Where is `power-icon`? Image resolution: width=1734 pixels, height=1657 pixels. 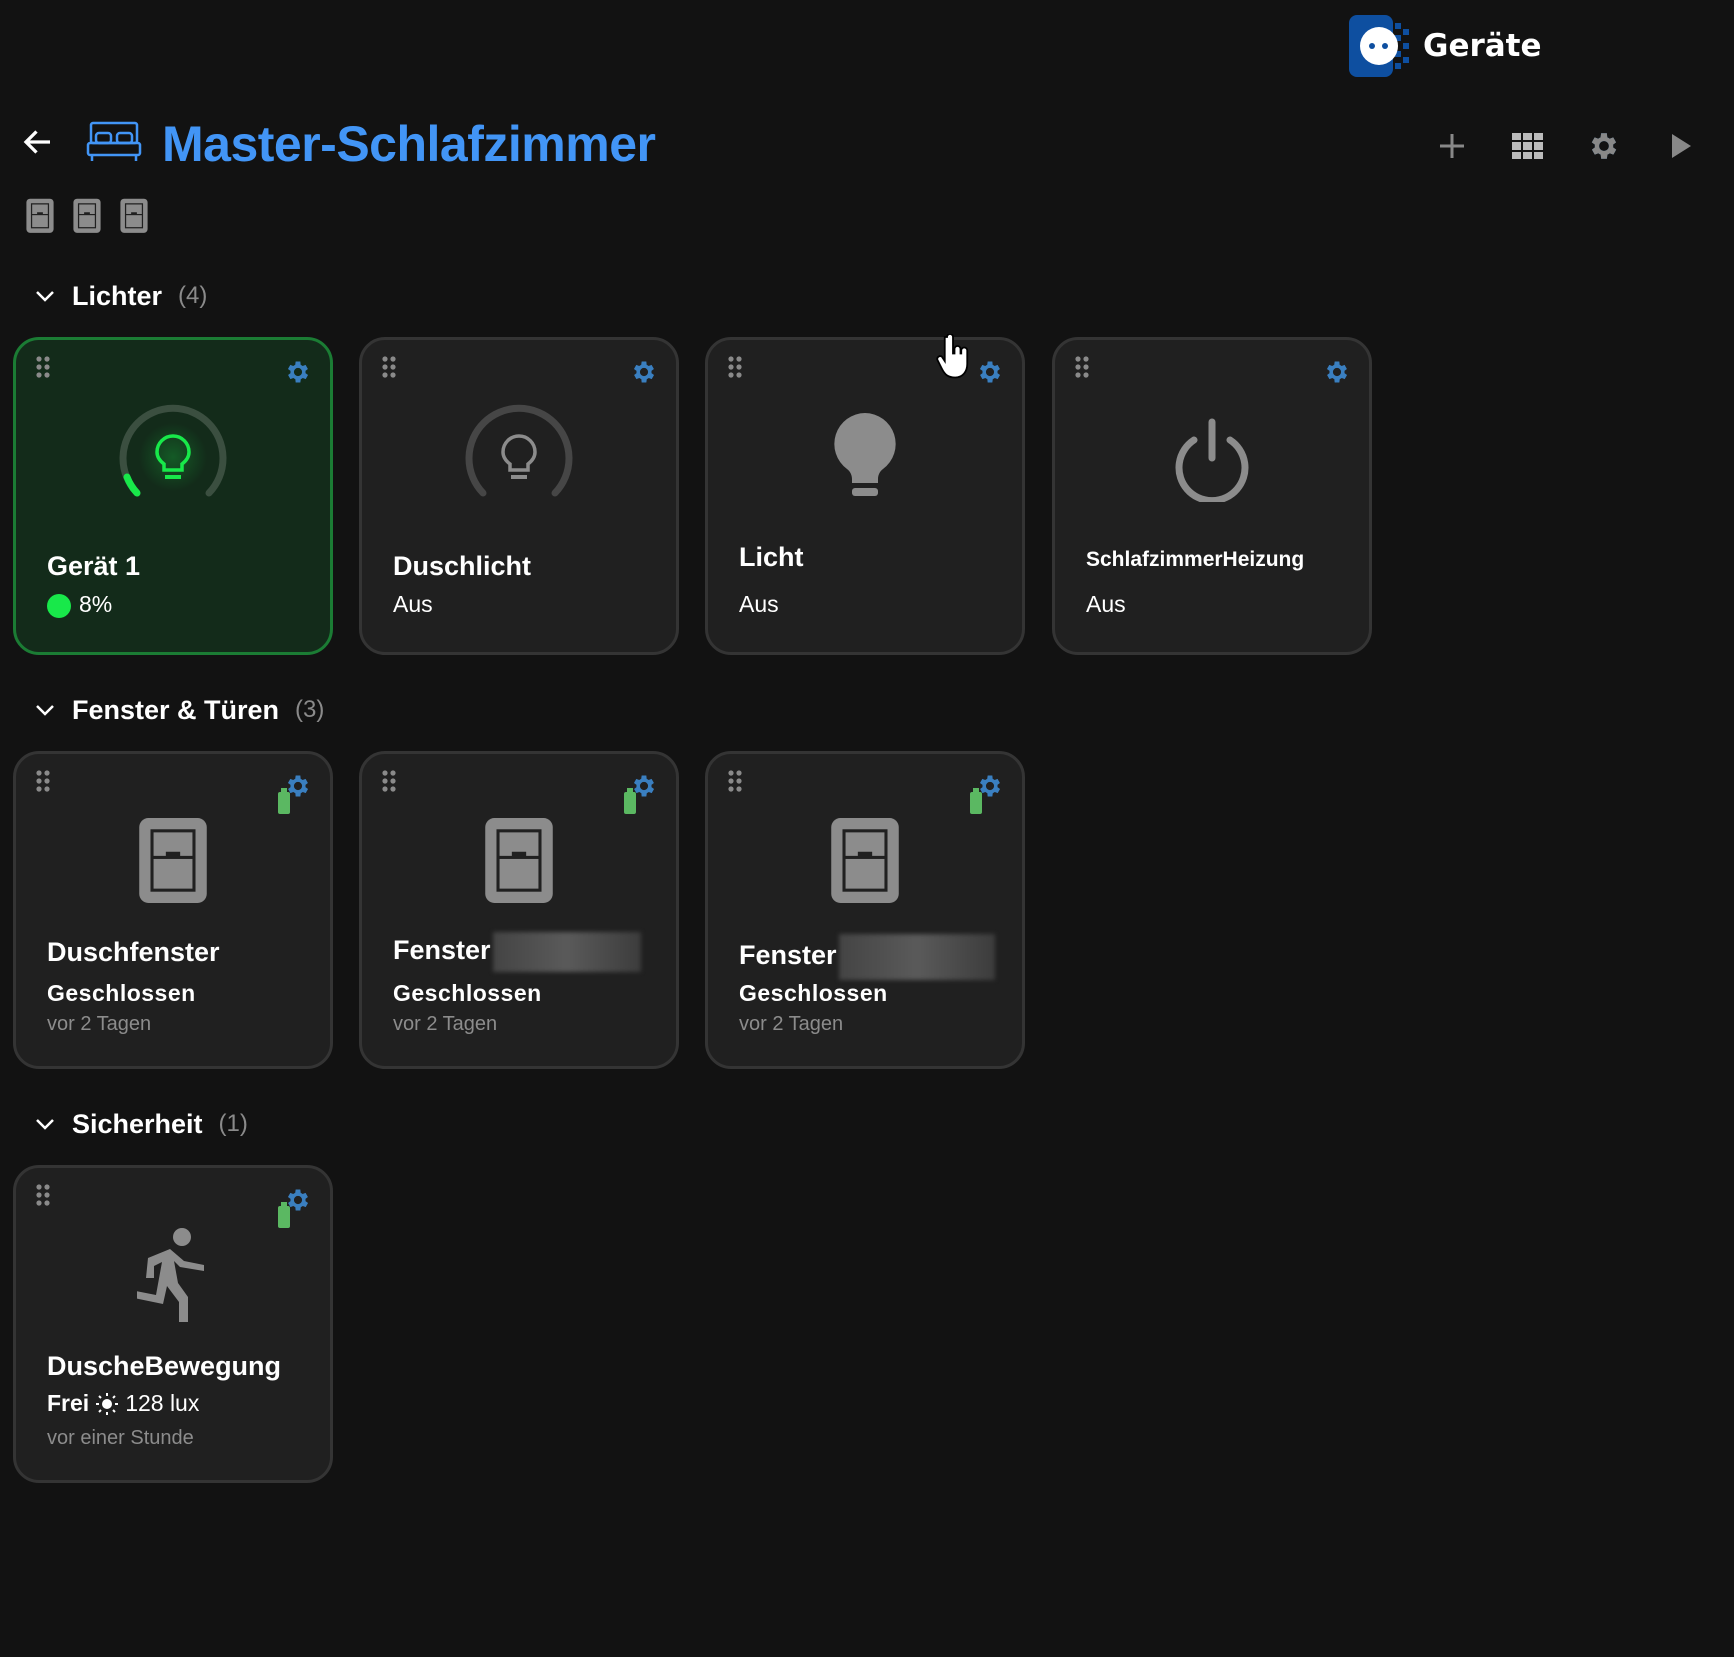
power-icon is located at coordinates (1212, 460).